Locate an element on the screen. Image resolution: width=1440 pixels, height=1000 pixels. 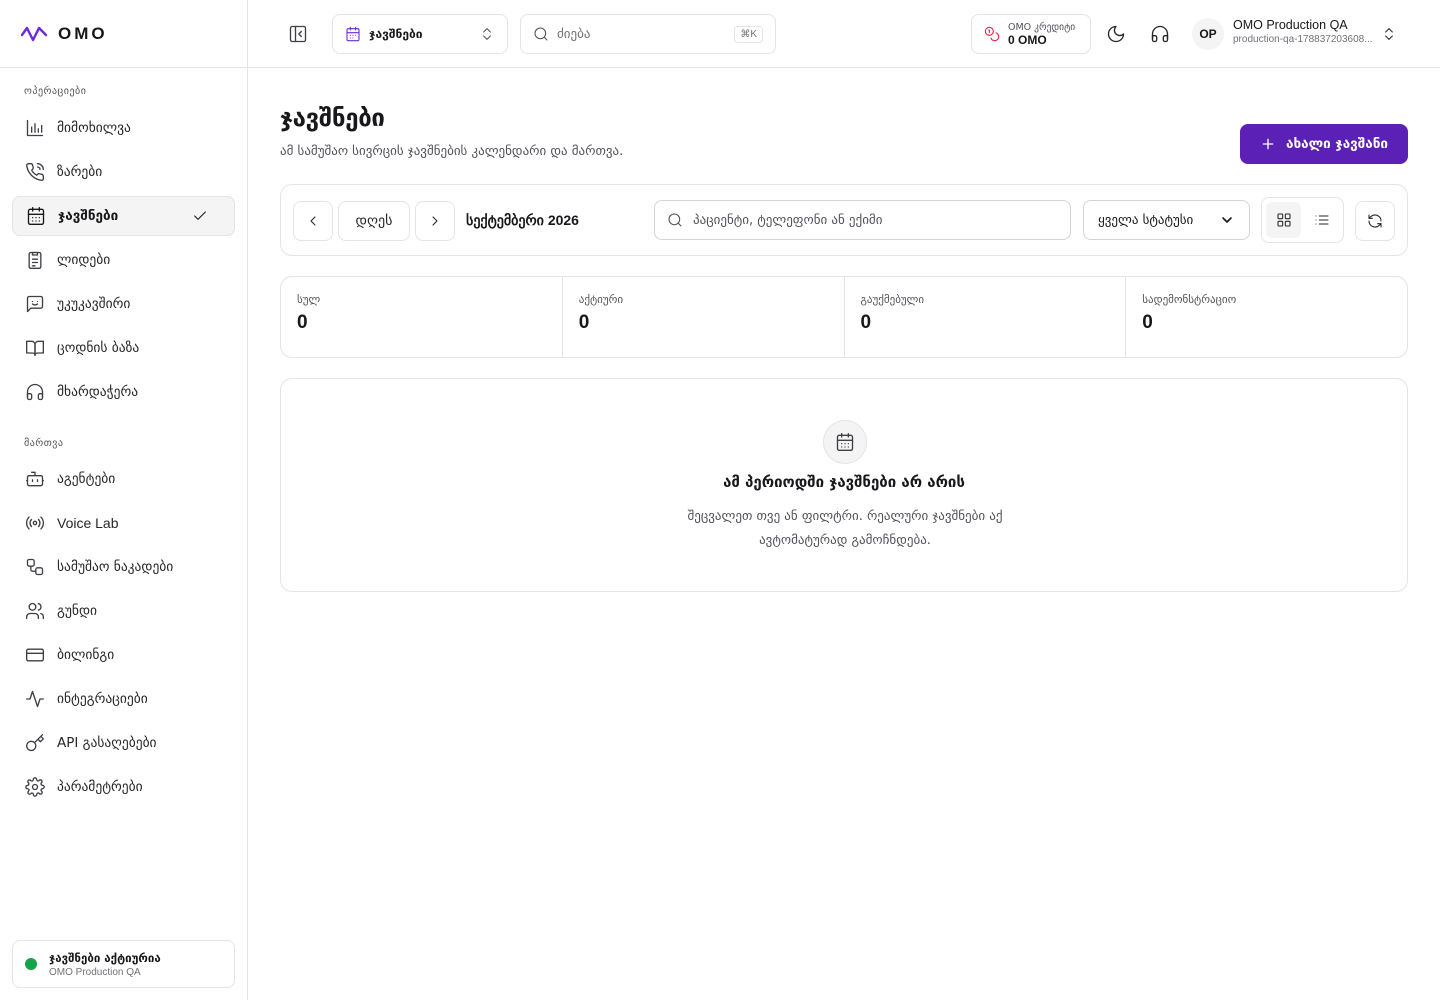
new-booking-label: ახალი ჯავშანი is located at coordinates (1337, 144).